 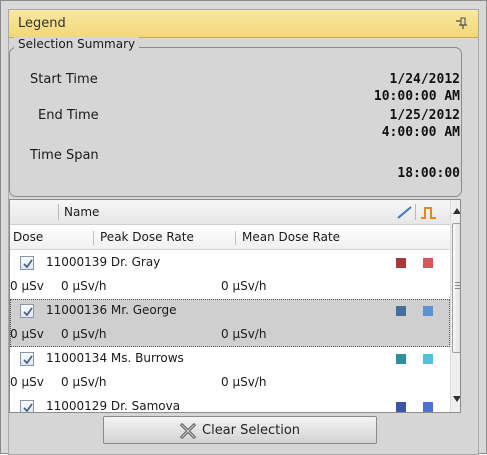 I want to click on legend-header: Legend, so click(x=243, y=24).